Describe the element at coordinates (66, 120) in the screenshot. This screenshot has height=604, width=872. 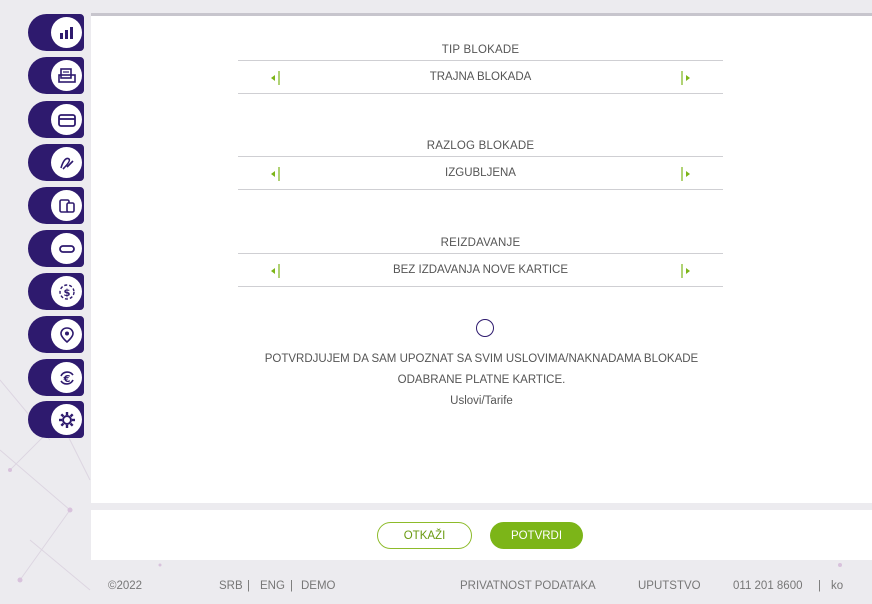
I see `card-icon` at that location.